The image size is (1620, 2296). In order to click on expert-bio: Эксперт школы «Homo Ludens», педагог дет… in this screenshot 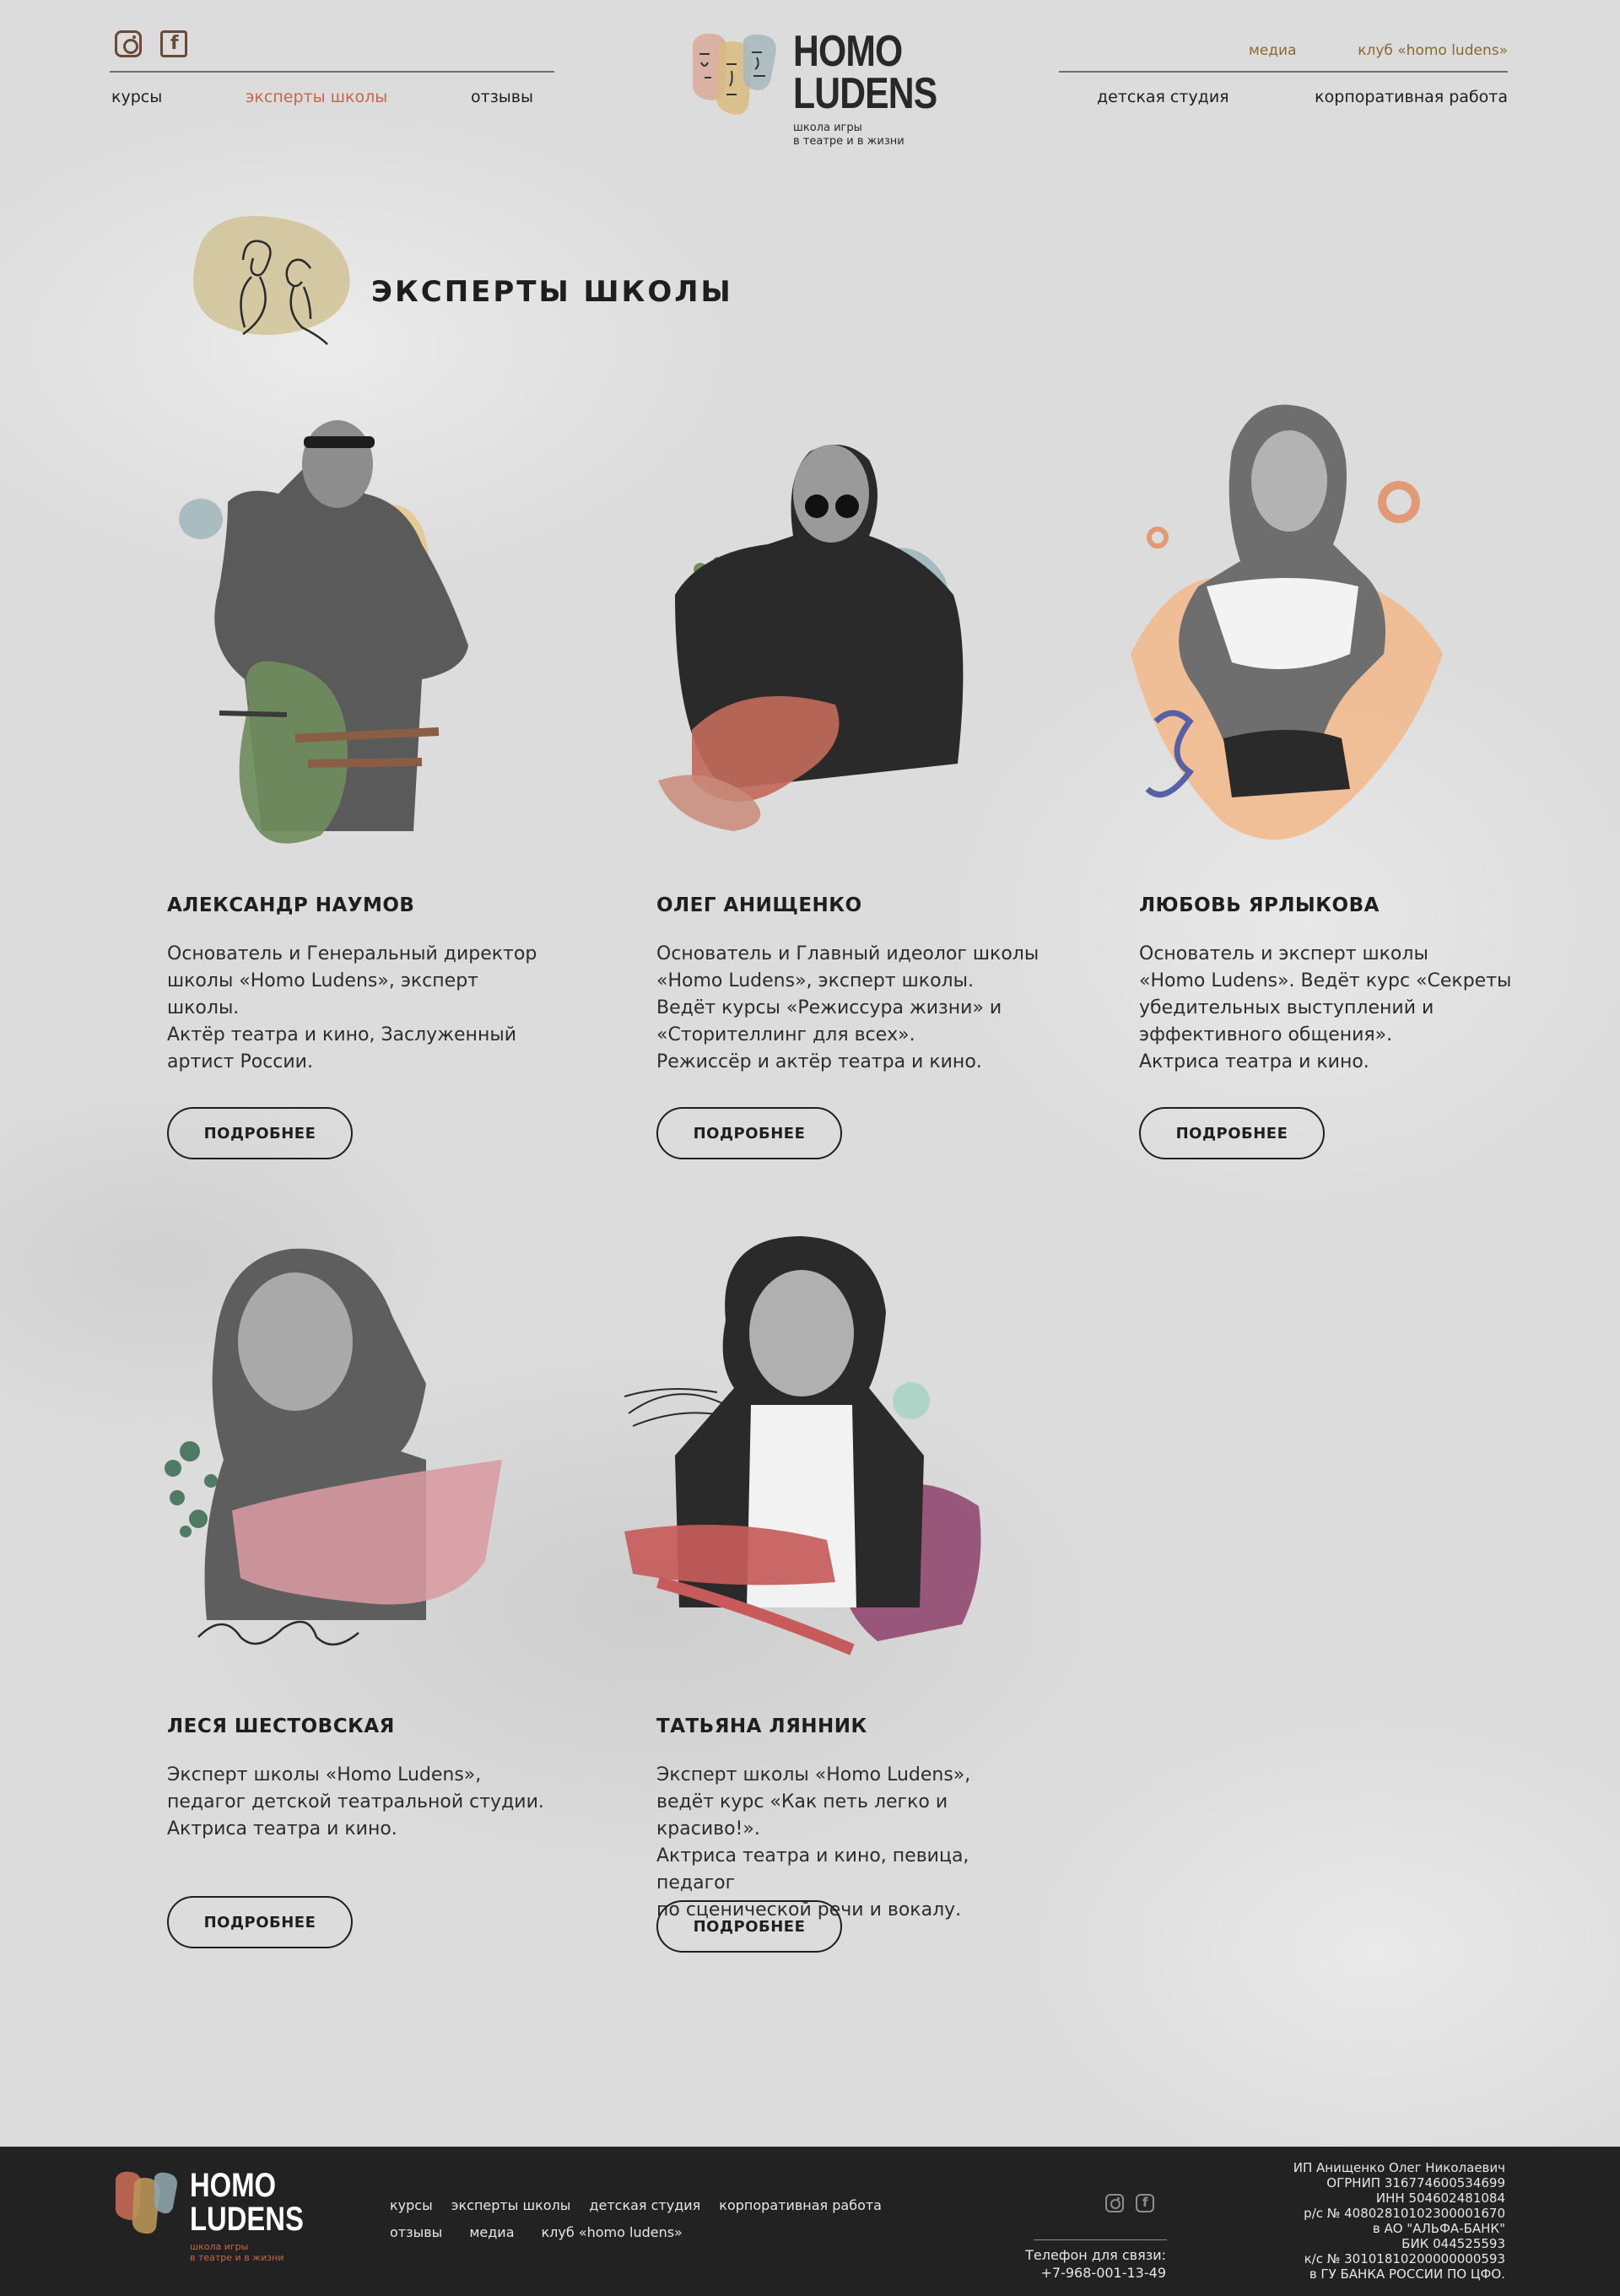, I will do `click(355, 1802)`.